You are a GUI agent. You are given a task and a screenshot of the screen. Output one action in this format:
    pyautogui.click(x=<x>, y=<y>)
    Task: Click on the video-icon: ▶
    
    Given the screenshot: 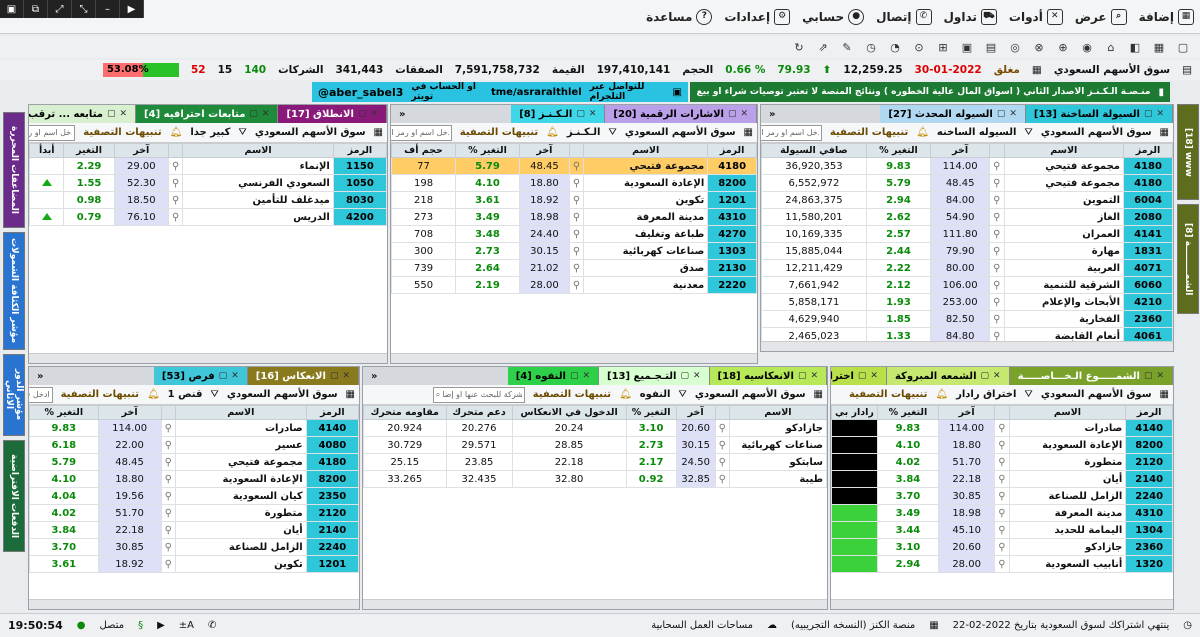 What is the action you would take?
    pyautogui.click(x=161, y=625)
    